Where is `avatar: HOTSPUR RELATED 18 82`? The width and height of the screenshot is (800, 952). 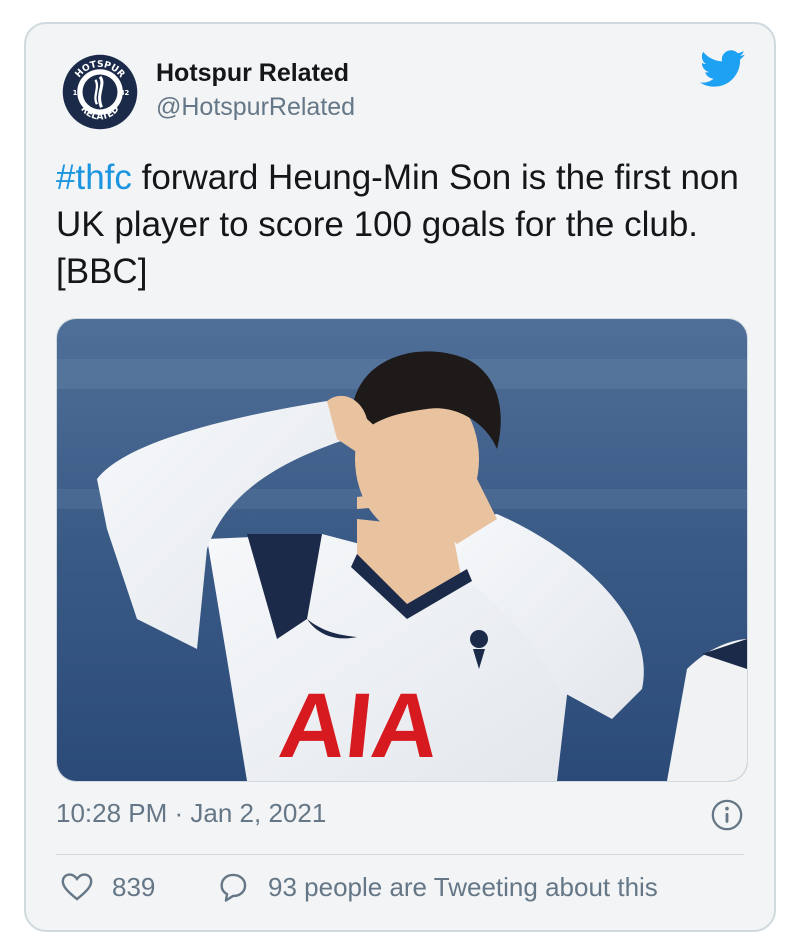 avatar: HOTSPUR RELATED 18 82 is located at coordinates (100, 92).